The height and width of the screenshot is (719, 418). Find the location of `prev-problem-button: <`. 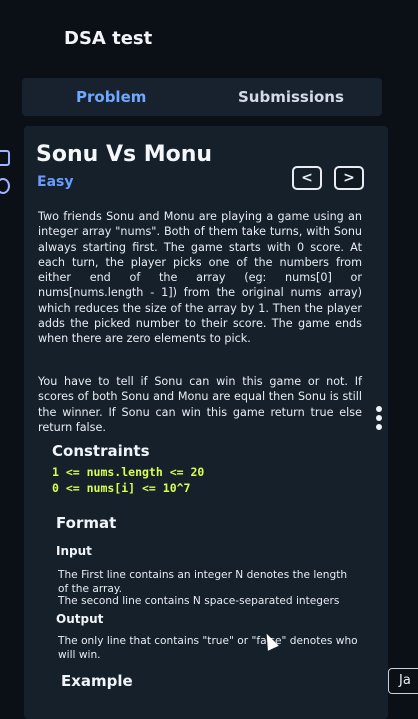

prev-problem-button: < is located at coordinates (307, 178).